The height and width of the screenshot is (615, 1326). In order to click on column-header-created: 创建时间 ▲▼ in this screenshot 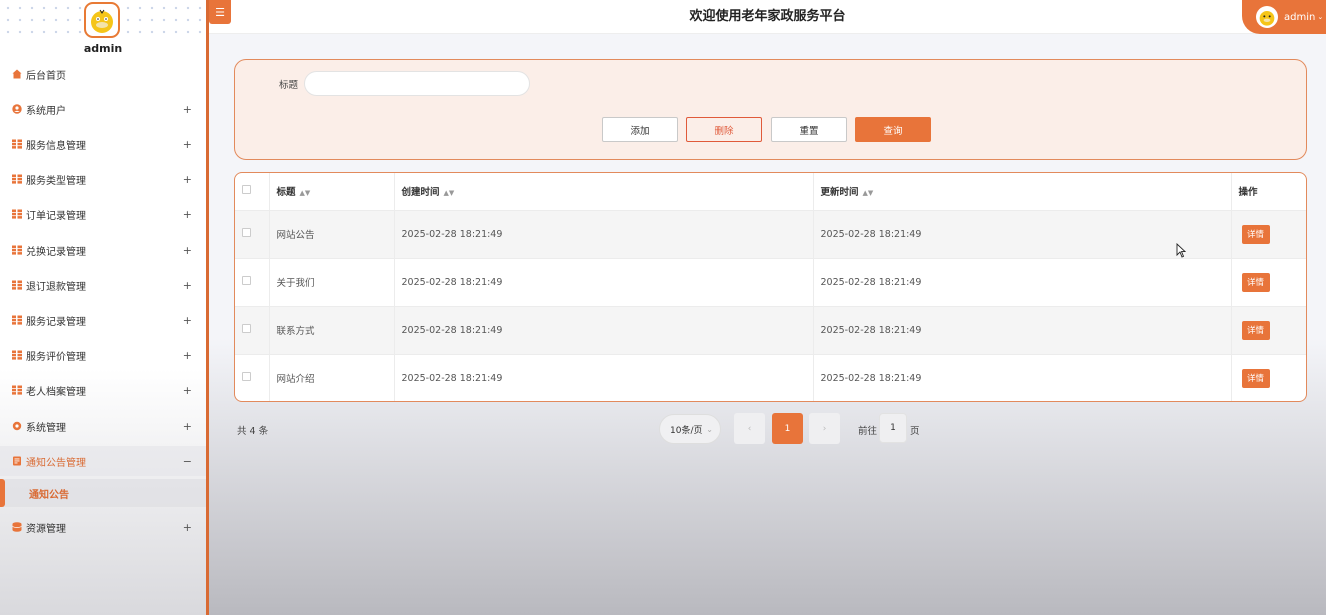, I will do `click(604, 192)`.